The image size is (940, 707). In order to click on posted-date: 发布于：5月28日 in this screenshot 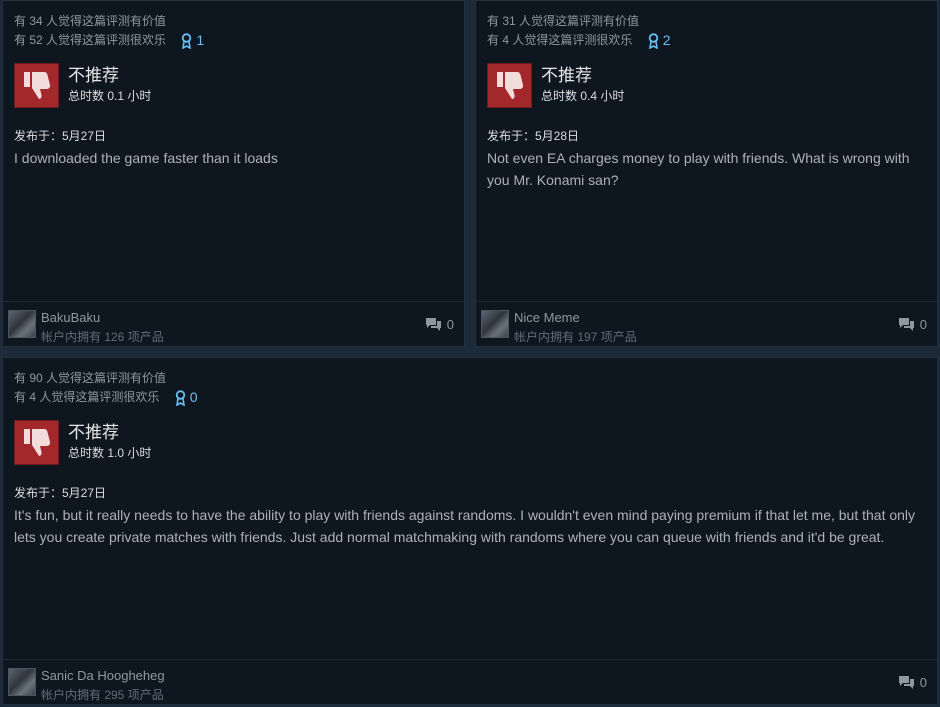, I will do `click(533, 136)`.